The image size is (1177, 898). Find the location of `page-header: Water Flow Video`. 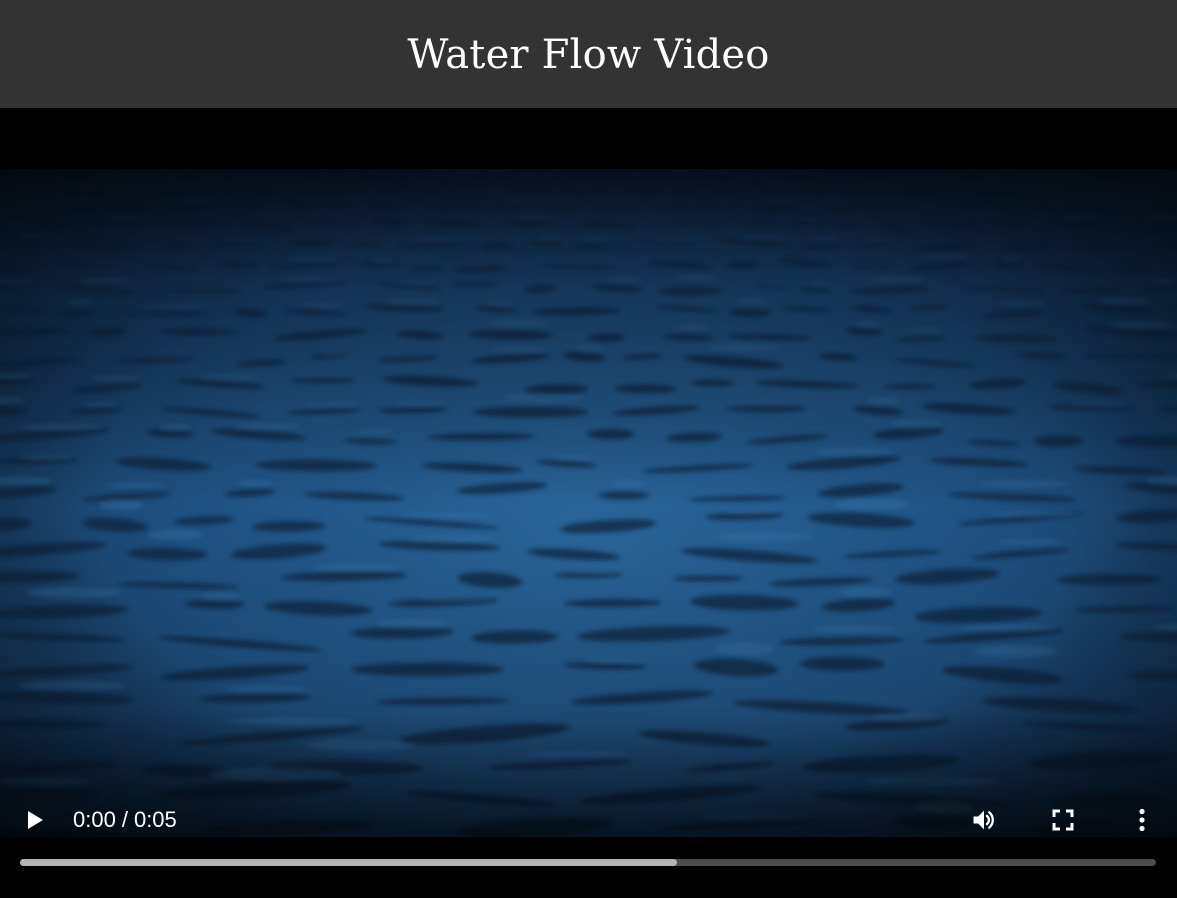

page-header: Water Flow Video is located at coordinates (588, 54).